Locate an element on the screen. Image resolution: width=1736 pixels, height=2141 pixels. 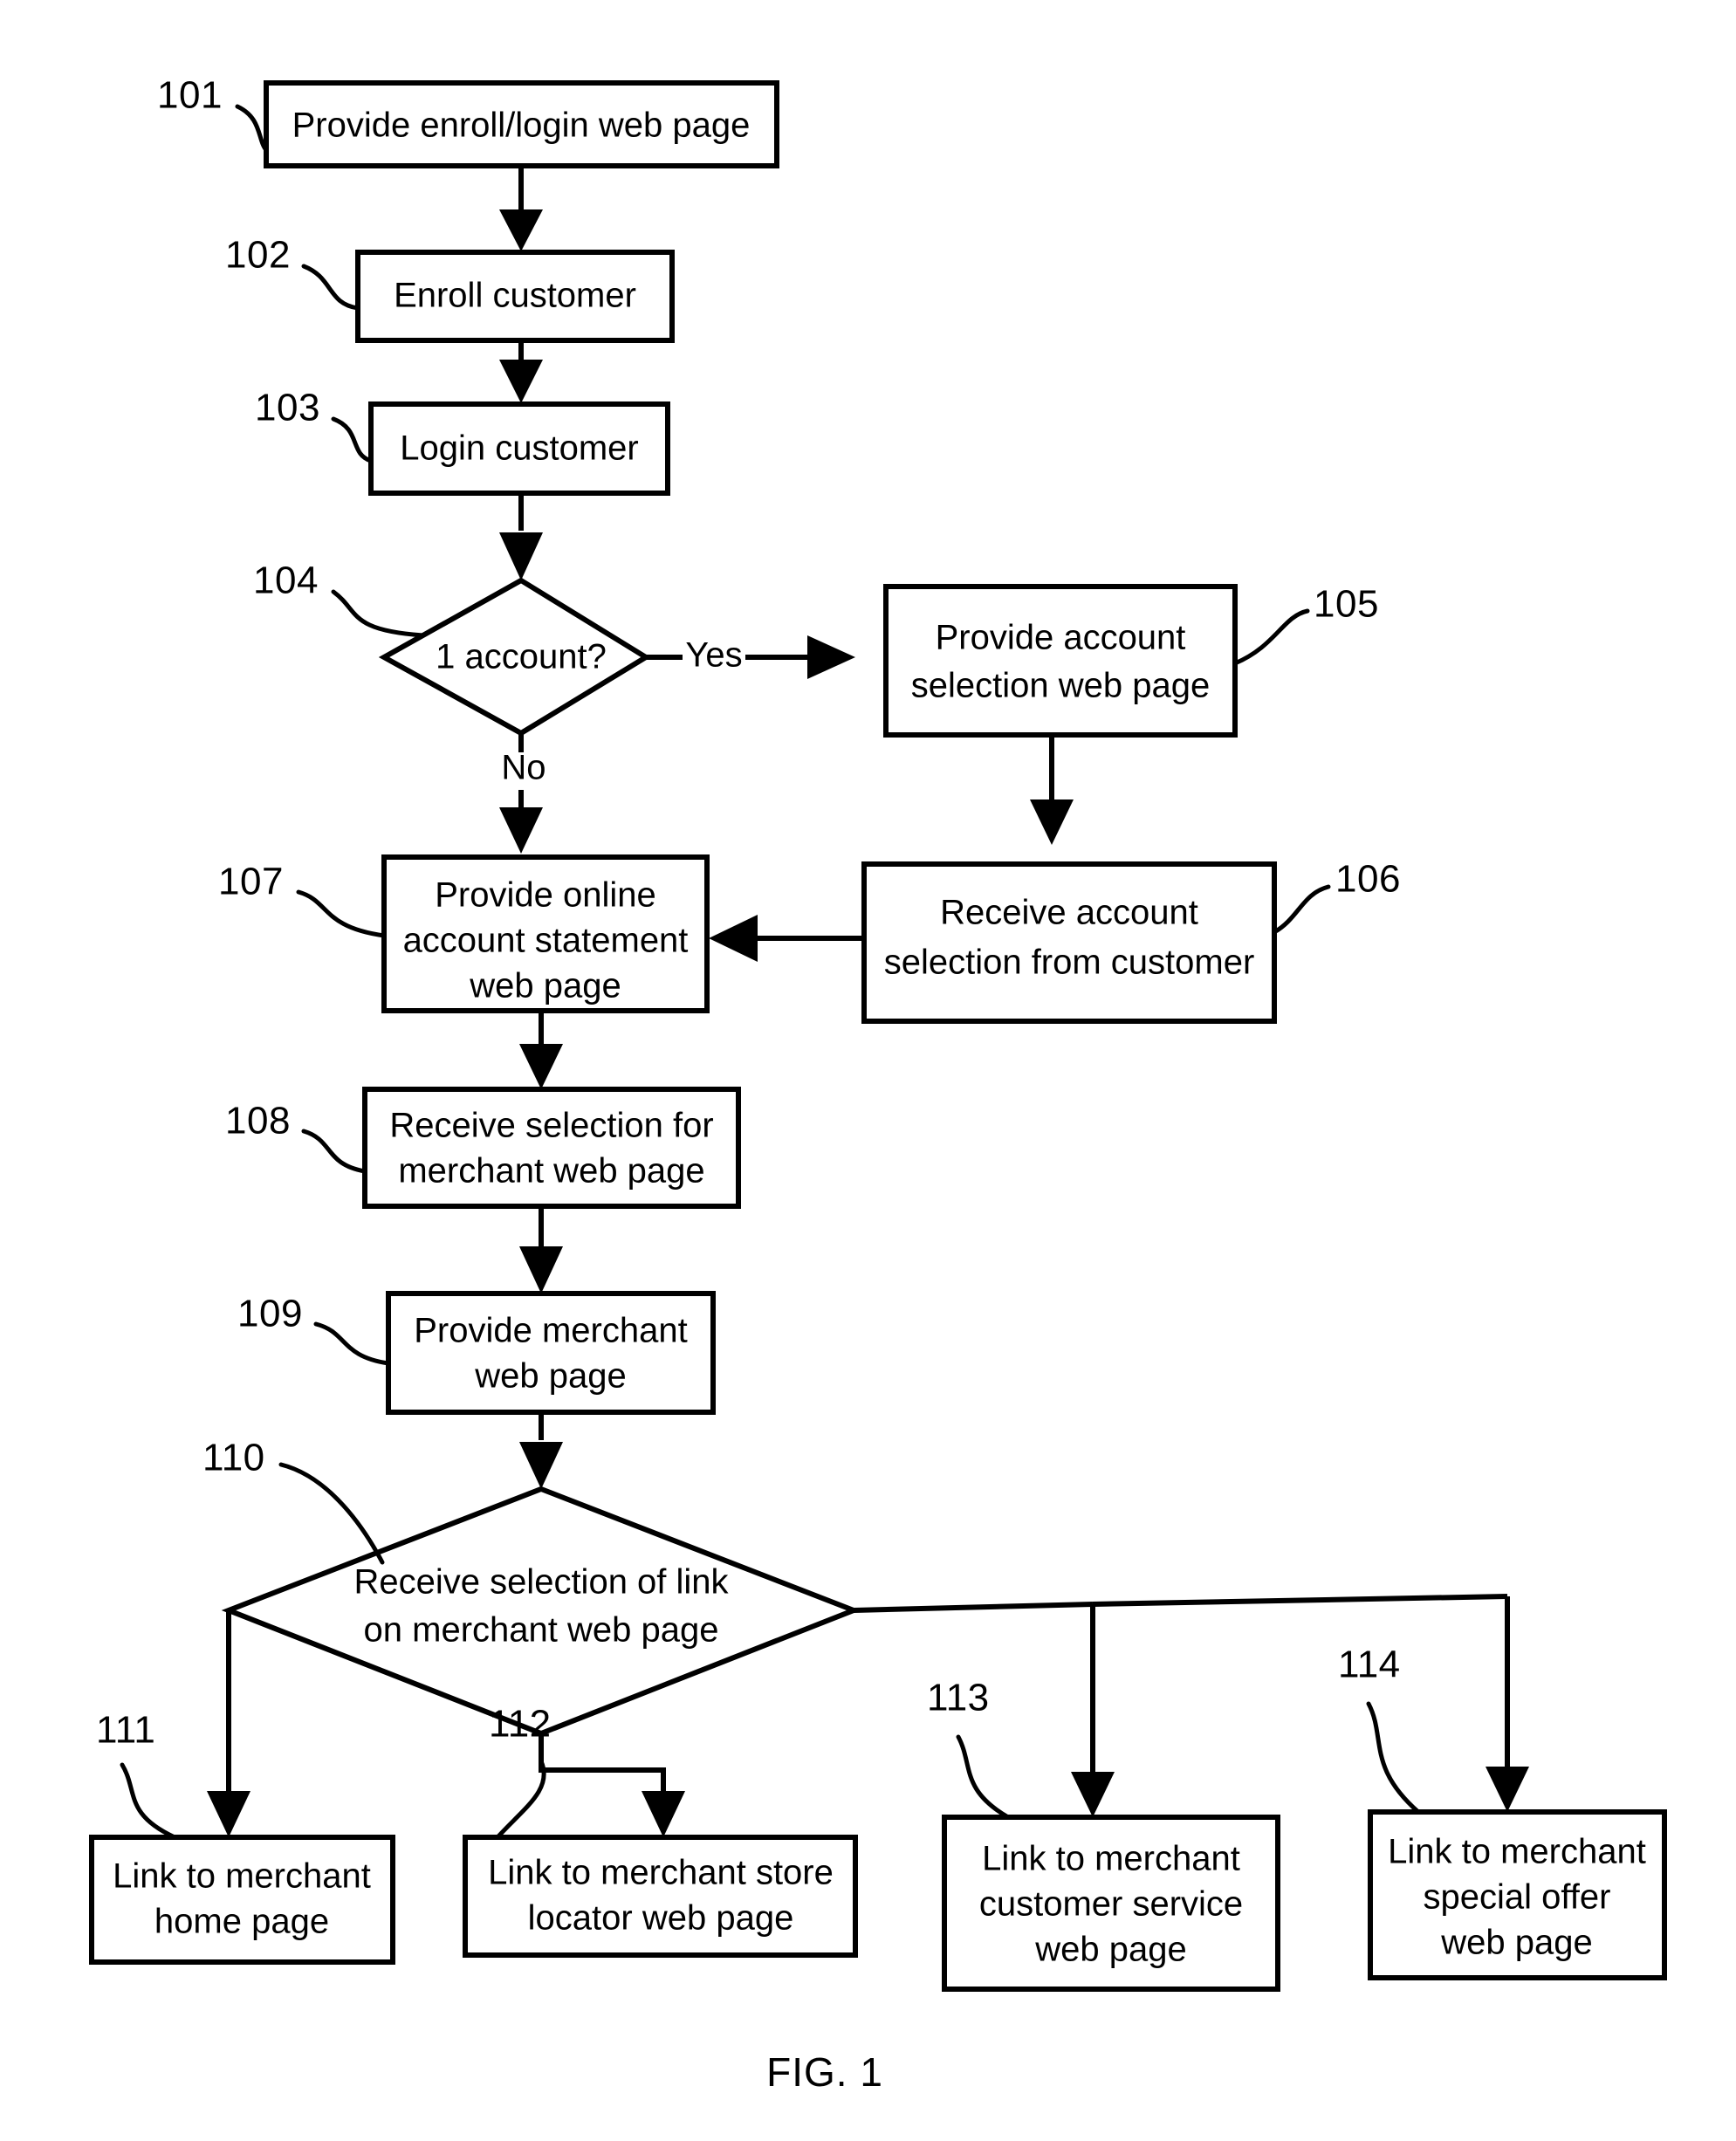
node-113-label-line-2: customer service is located at coordinates (1111, 1904).